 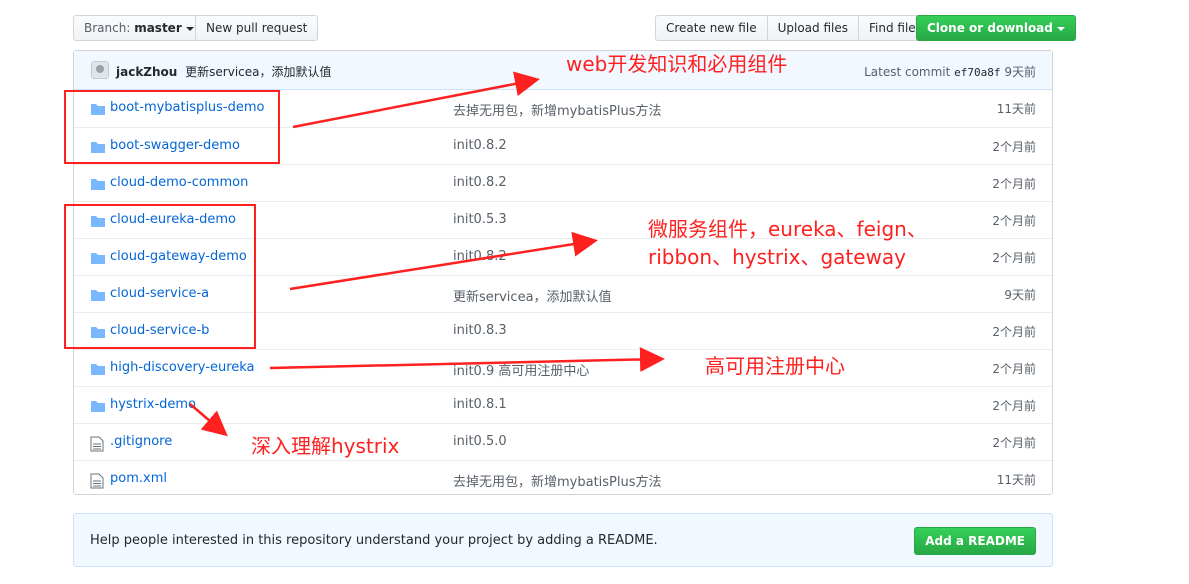 I want to click on table-row: pom.xml 去掉无用包，新增mybatisPlus方法 11天前, so click(x=563, y=478).